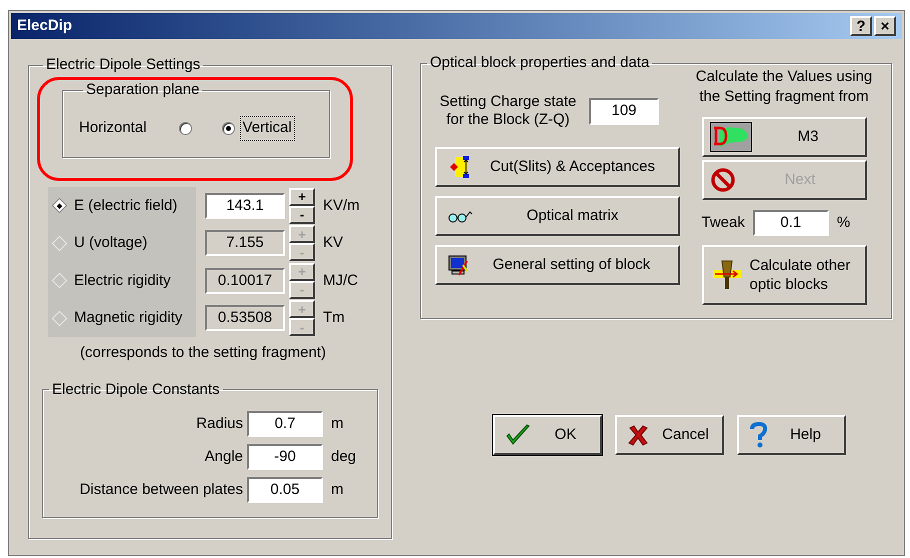 The height and width of the screenshot is (558, 910). I want to click on value-field: 0.05, so click(285, 490).